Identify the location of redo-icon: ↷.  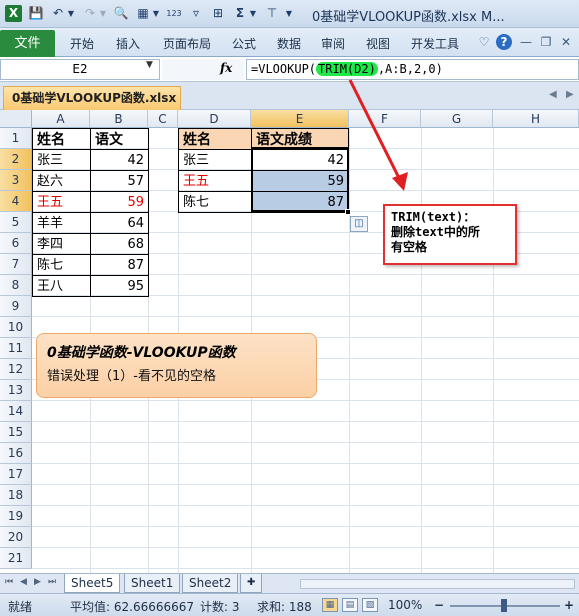
(90, 13).